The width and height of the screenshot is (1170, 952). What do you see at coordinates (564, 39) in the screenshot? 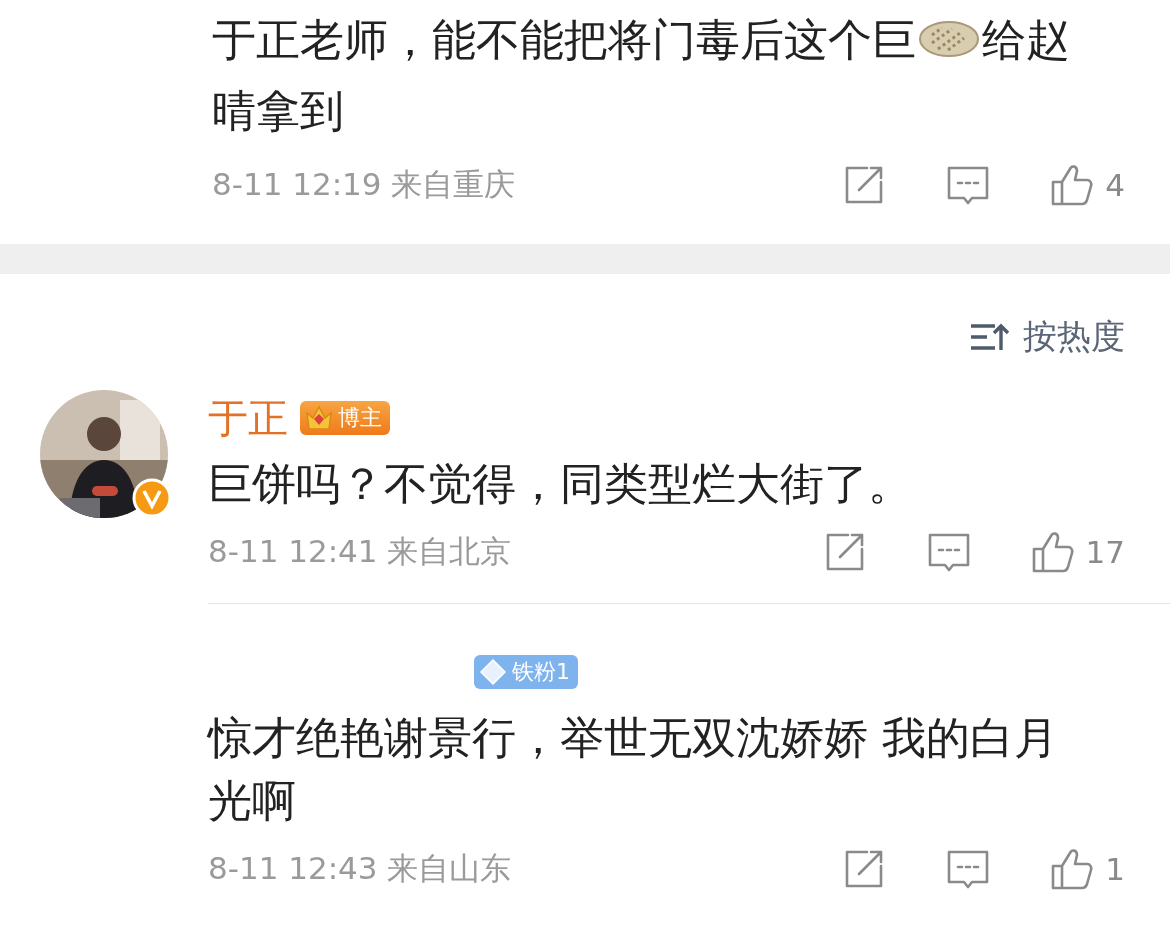
I see `comment-text: 于正老师，能不能把将门毒后这个巨` at bounding box center [564, 39].